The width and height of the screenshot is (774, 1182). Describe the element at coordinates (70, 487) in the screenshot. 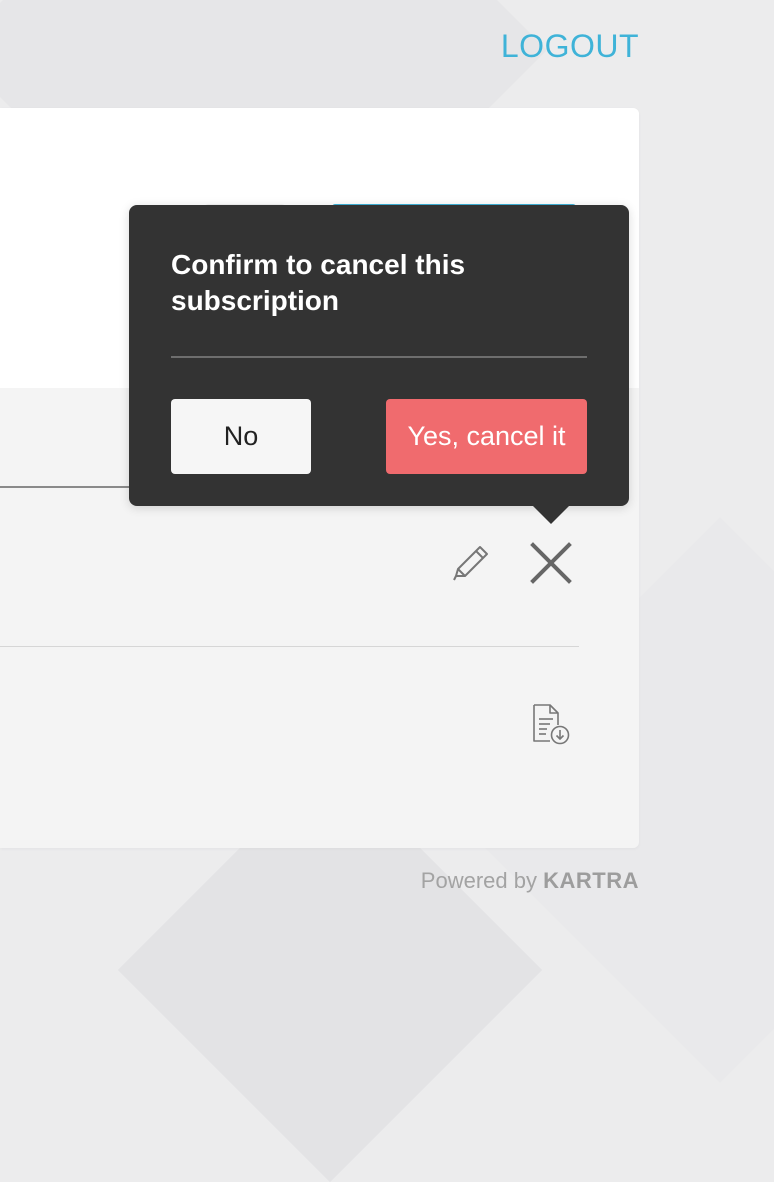

I see `tab-underline` at that location.